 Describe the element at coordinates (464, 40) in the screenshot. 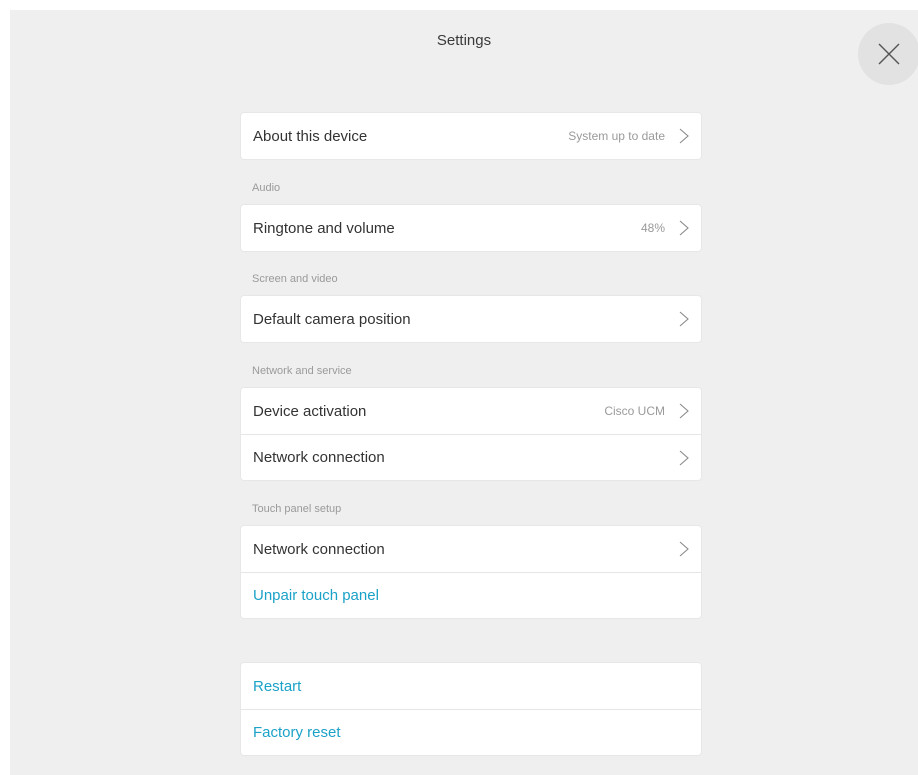

I see `page-title: Settings` at that location.